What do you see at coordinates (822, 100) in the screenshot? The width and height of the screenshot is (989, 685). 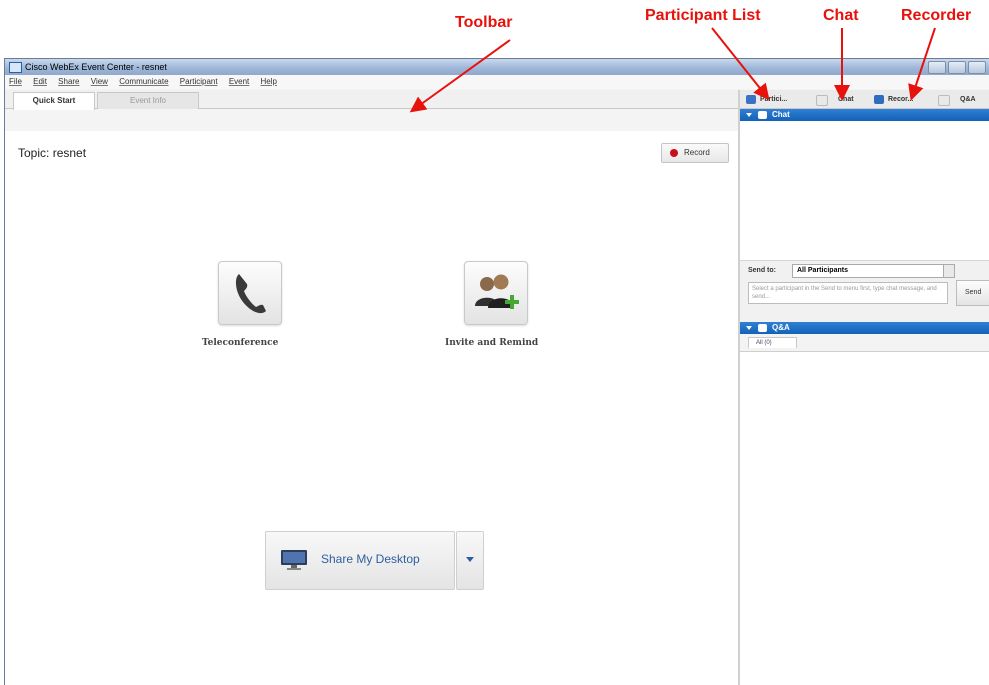 I see `chat-icon` at bounding box center [822, 100].